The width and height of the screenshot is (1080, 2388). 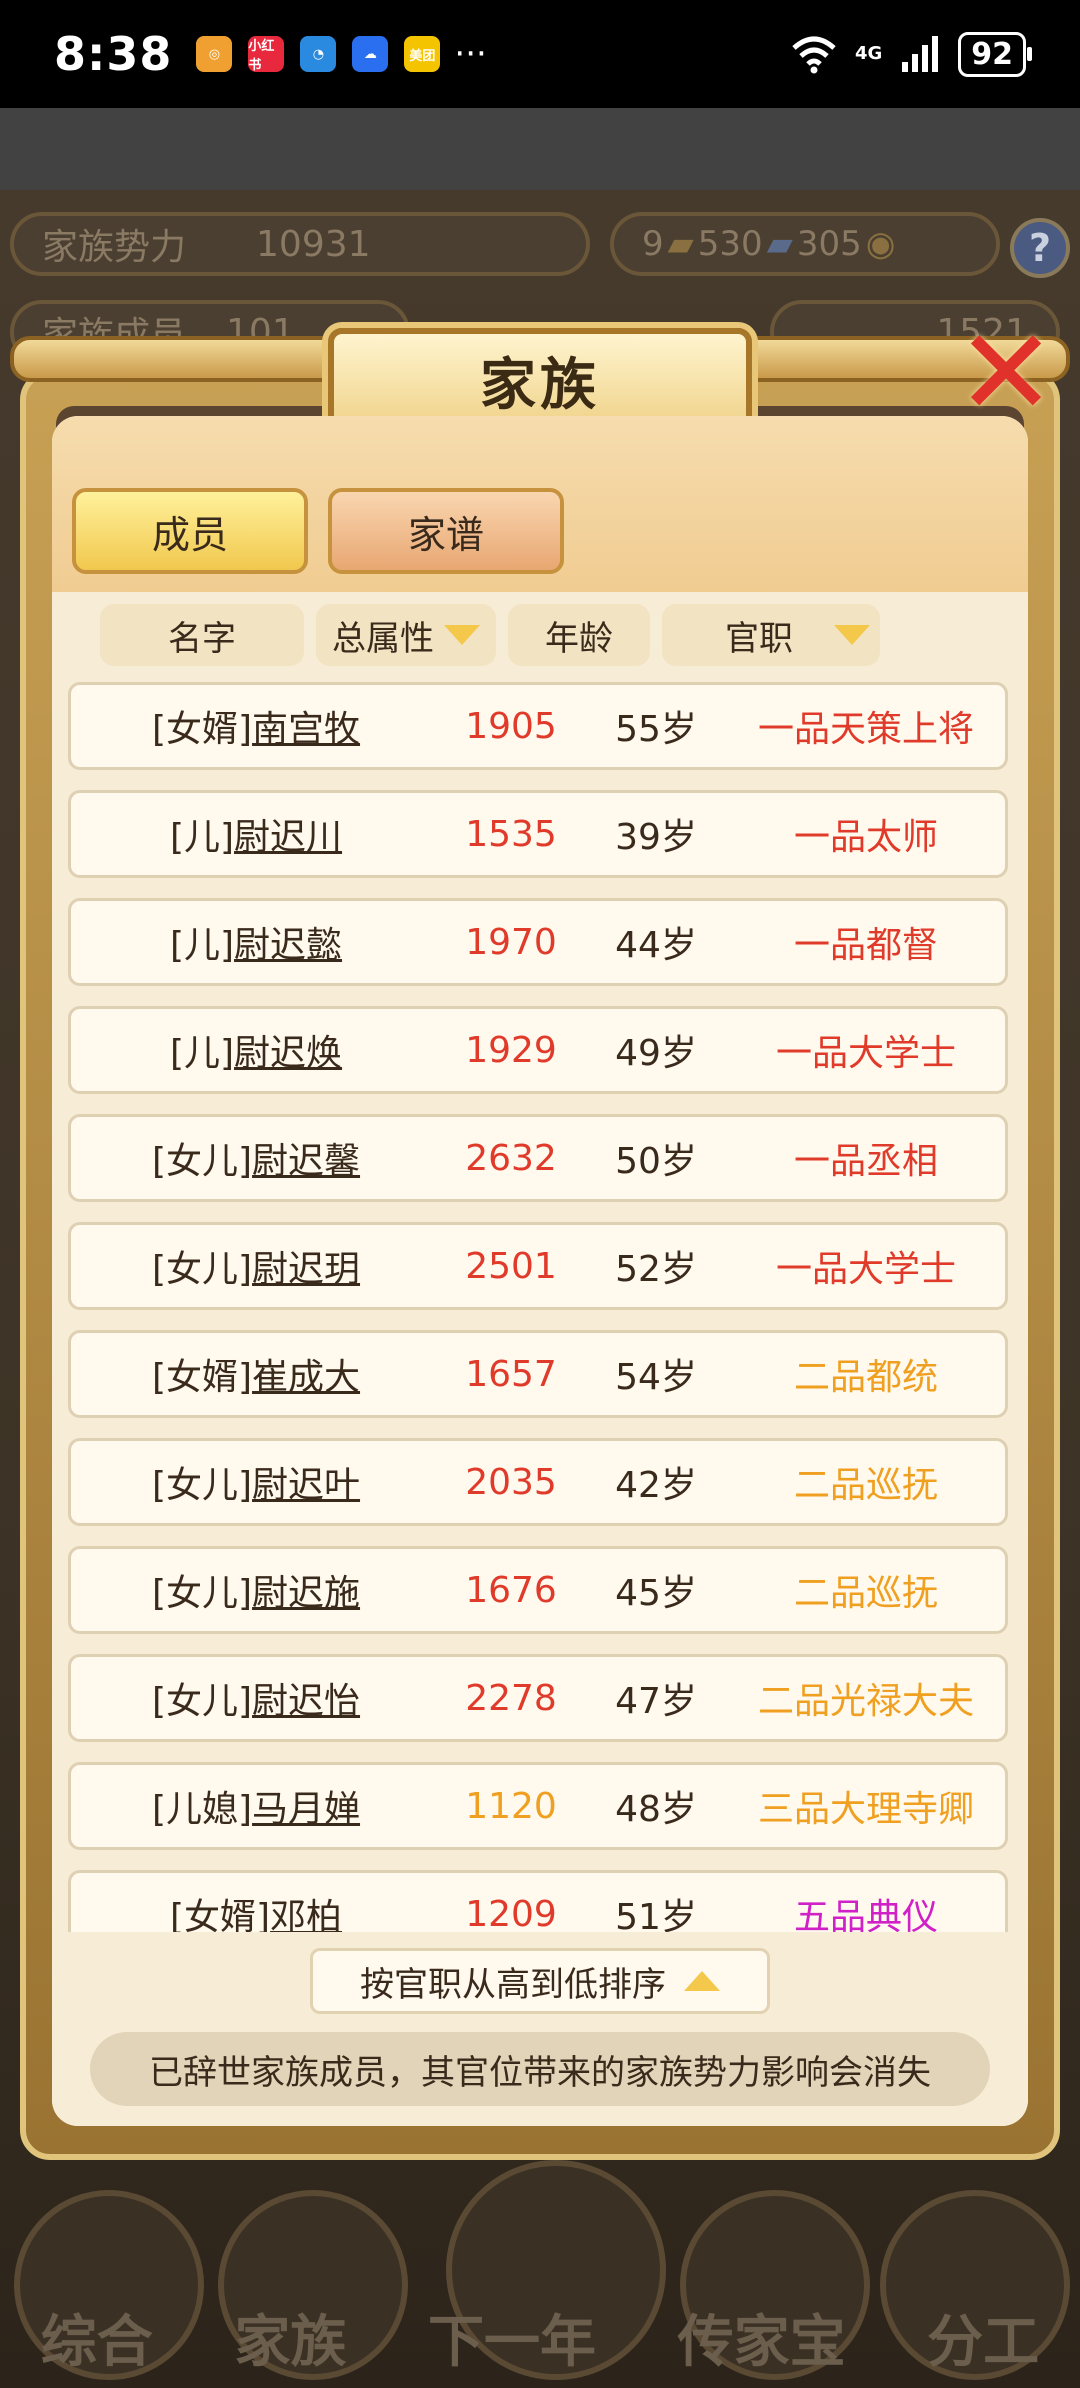 I want to click on member-total-attr: 2632, so click(x=511, y=1158).